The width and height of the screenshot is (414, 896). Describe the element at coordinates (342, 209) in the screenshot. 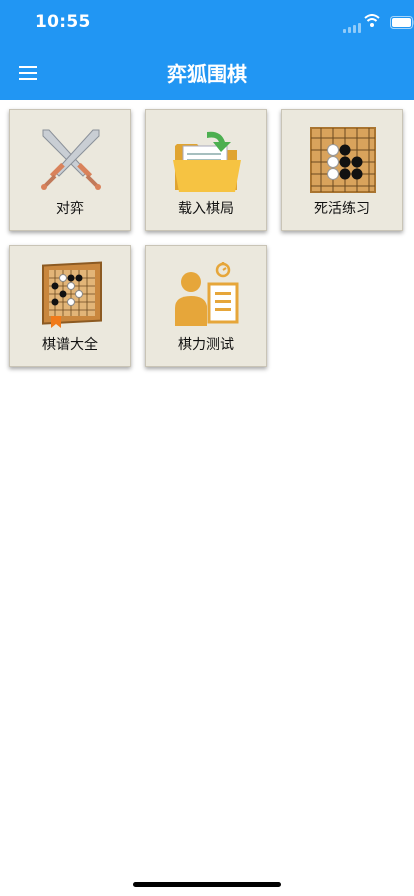

I see `tile-label: 死活练习` at that location.